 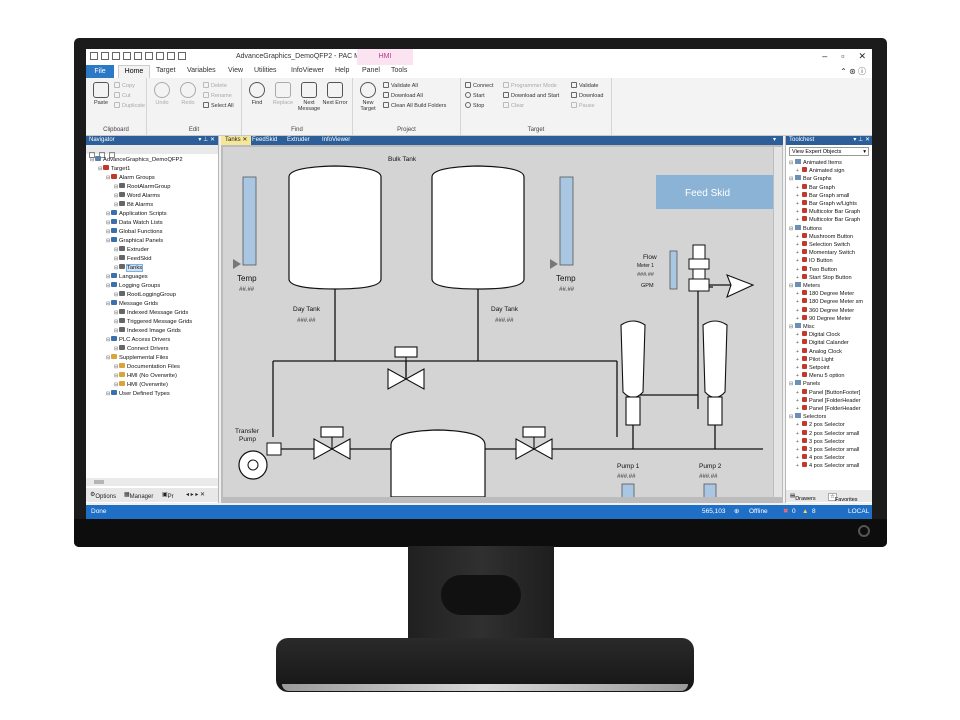 What do you see at coordinates (336, 140) in the screenshot?
I see `doc-tab-infoviewer: InfoViewer` at bounding box center [336, 140].